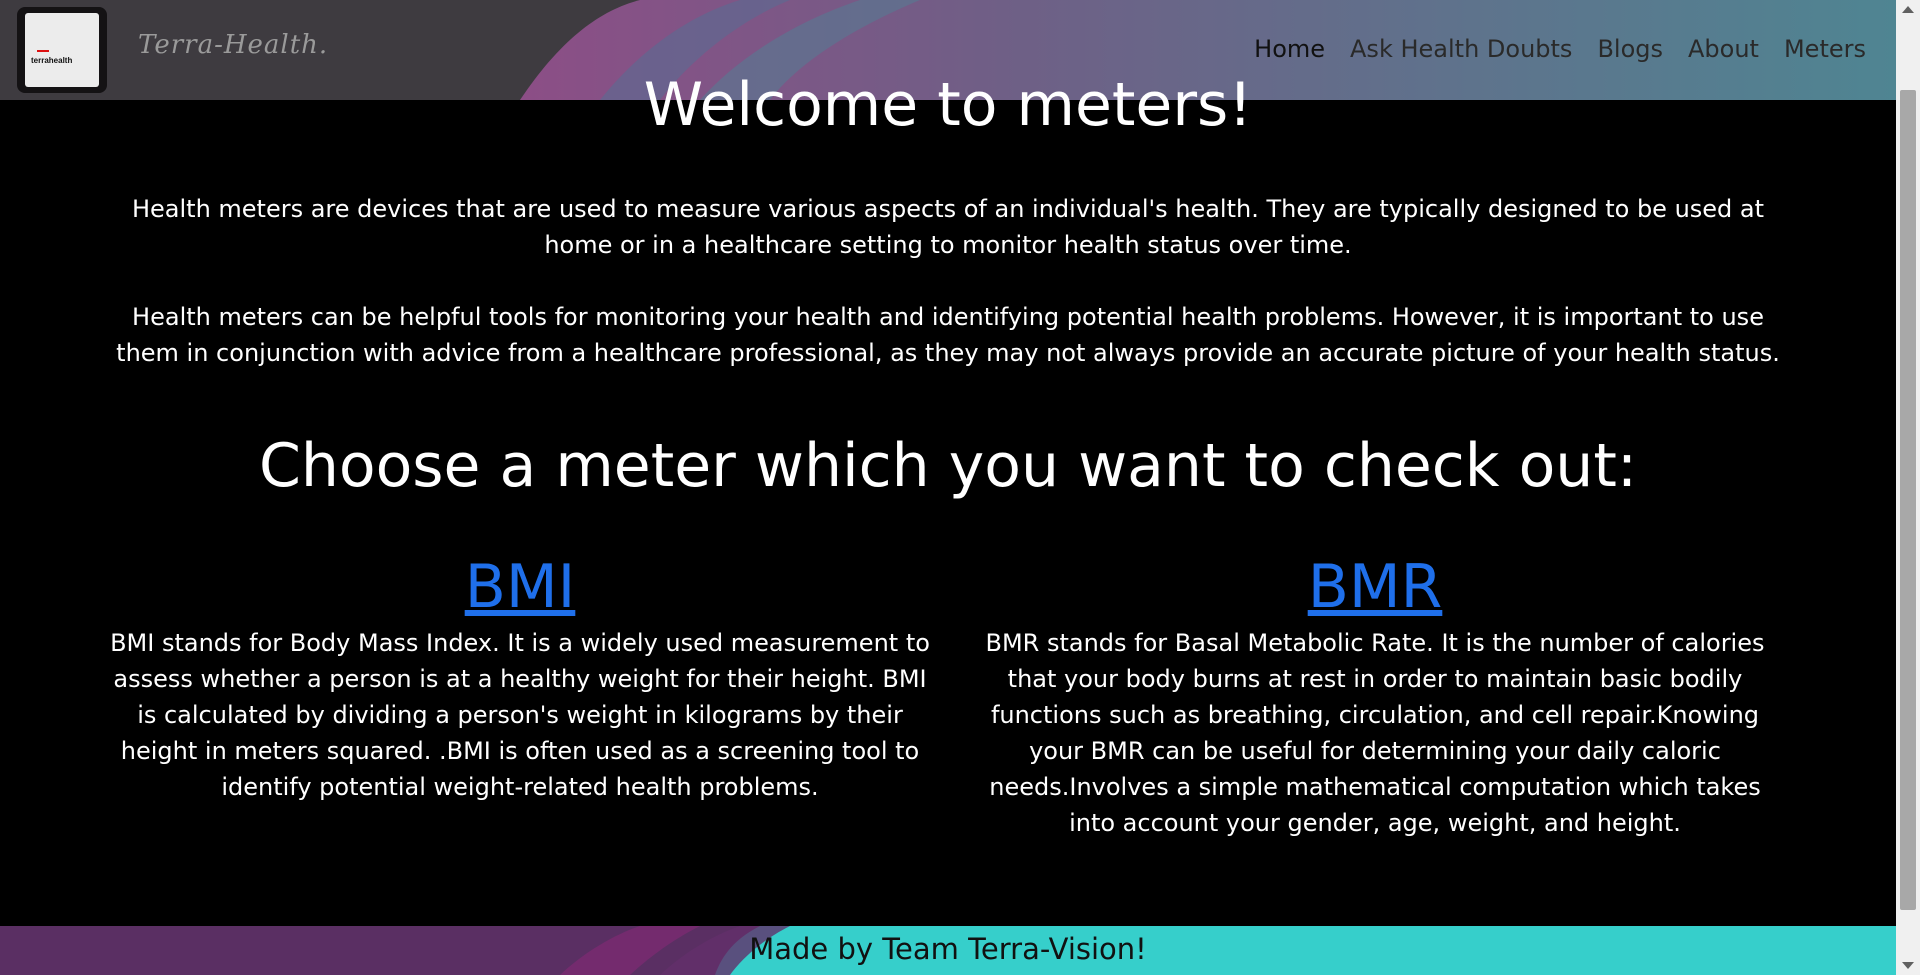  Describe the element at coordinates (948, 105) in the screenshot. I see `welcome-title: Welcome to meters!` at that location.